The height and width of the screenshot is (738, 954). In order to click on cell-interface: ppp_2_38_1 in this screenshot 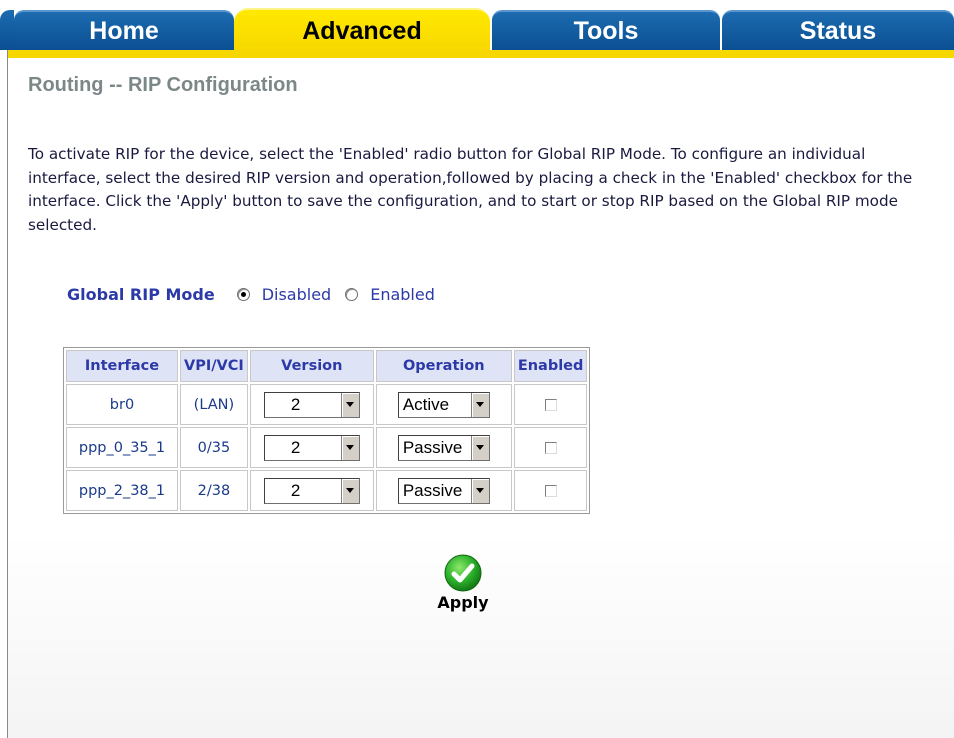, I will do `click(122, 490)`.